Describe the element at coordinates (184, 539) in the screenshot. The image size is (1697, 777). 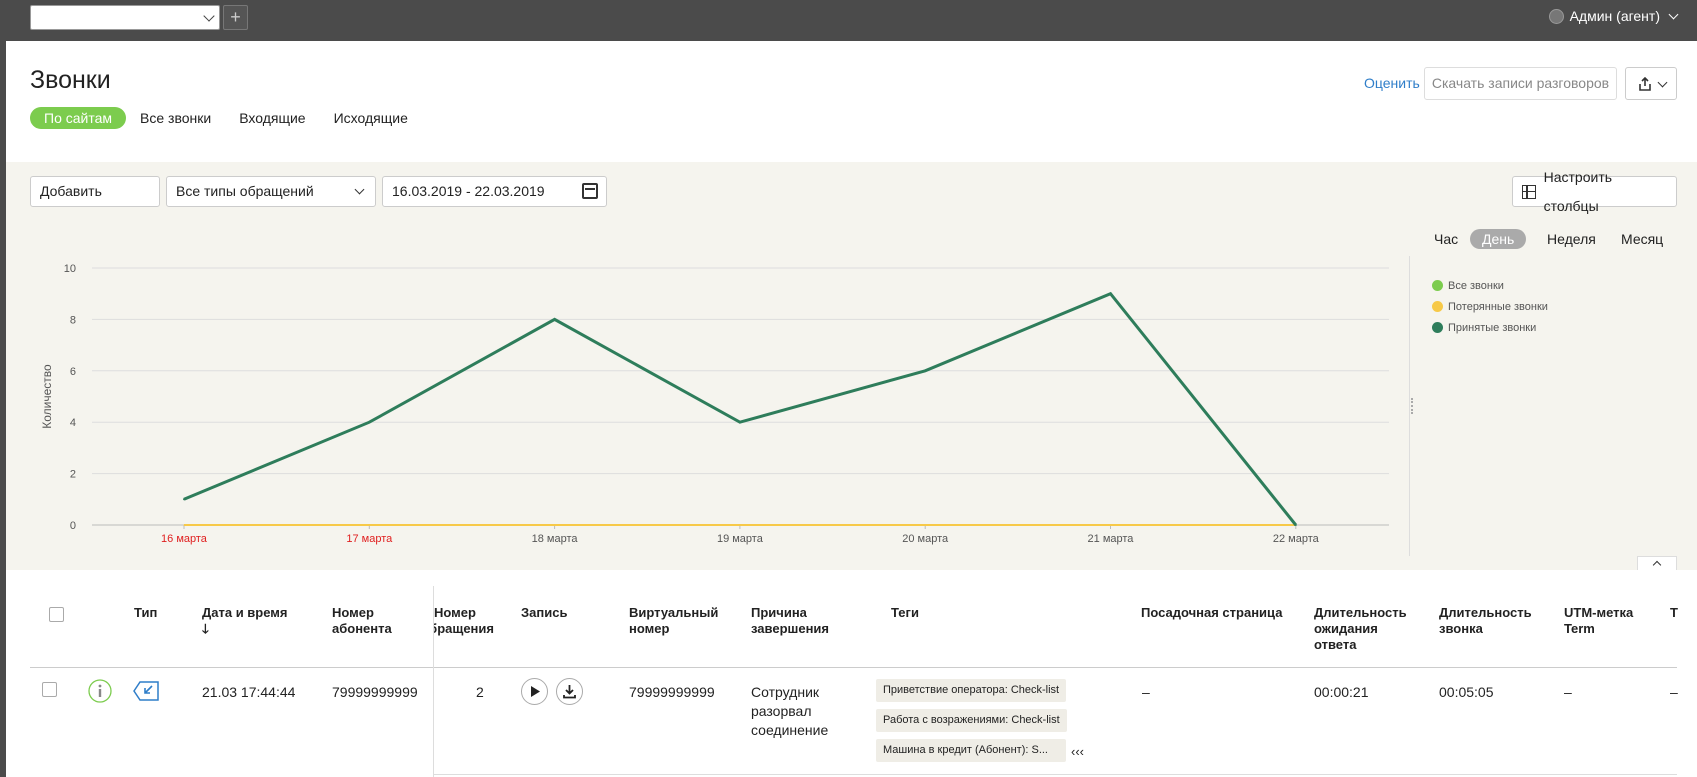
I see `x-tick-label: 16 марта` at that location.